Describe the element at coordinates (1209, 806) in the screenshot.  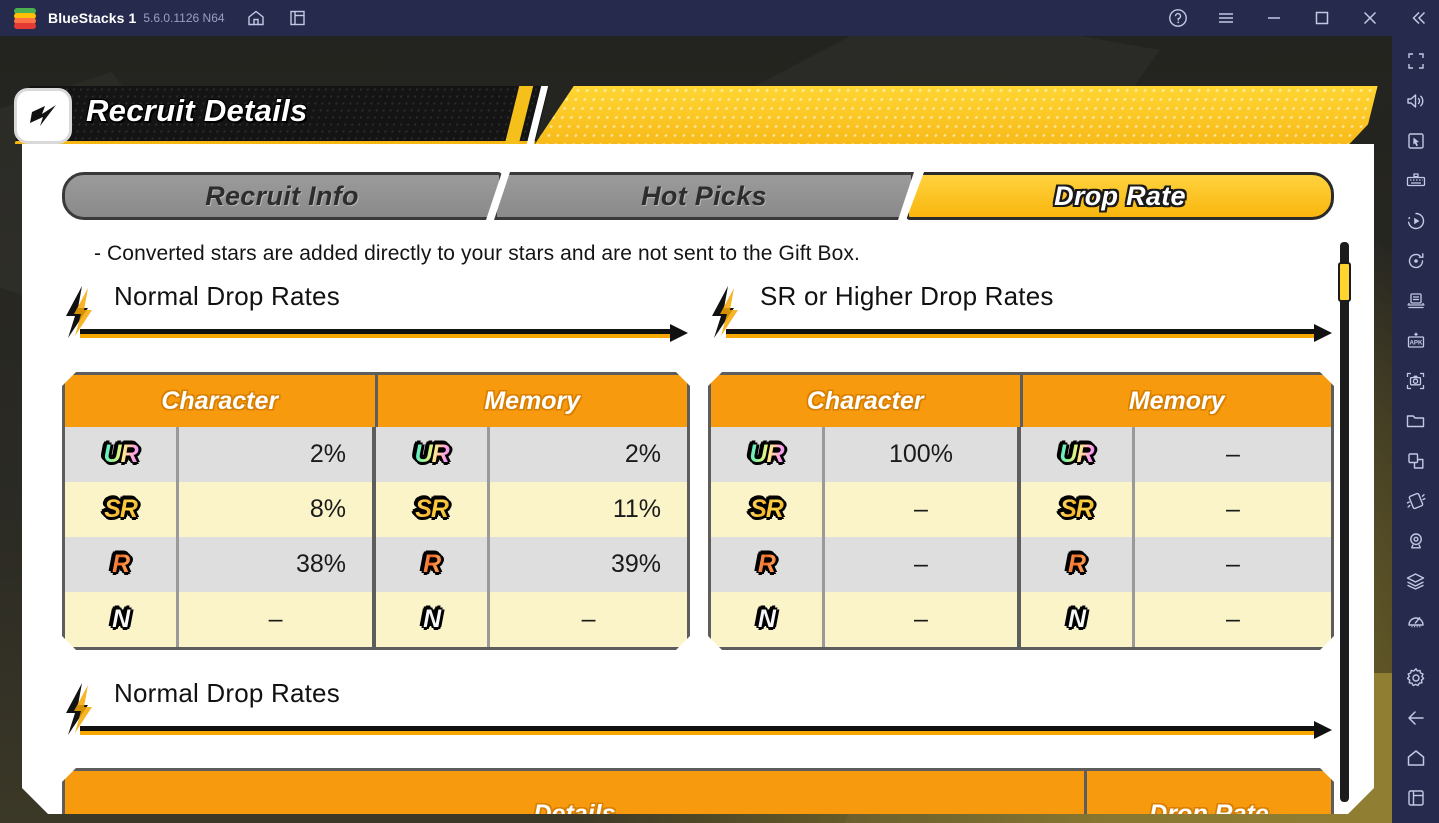
I see `column-header-drop-rate: Drop Rate` at that location.